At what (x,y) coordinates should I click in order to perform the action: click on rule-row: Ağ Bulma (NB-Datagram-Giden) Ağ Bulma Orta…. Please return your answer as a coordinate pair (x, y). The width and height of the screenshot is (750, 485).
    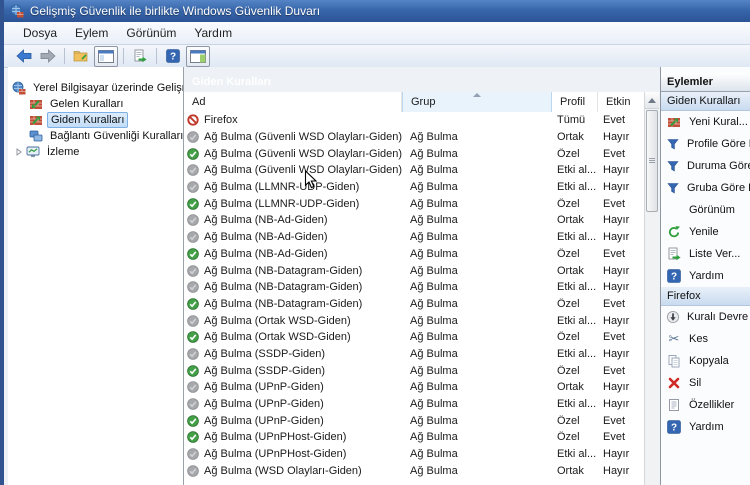
    Looking at the image, I should click on (414, 270).